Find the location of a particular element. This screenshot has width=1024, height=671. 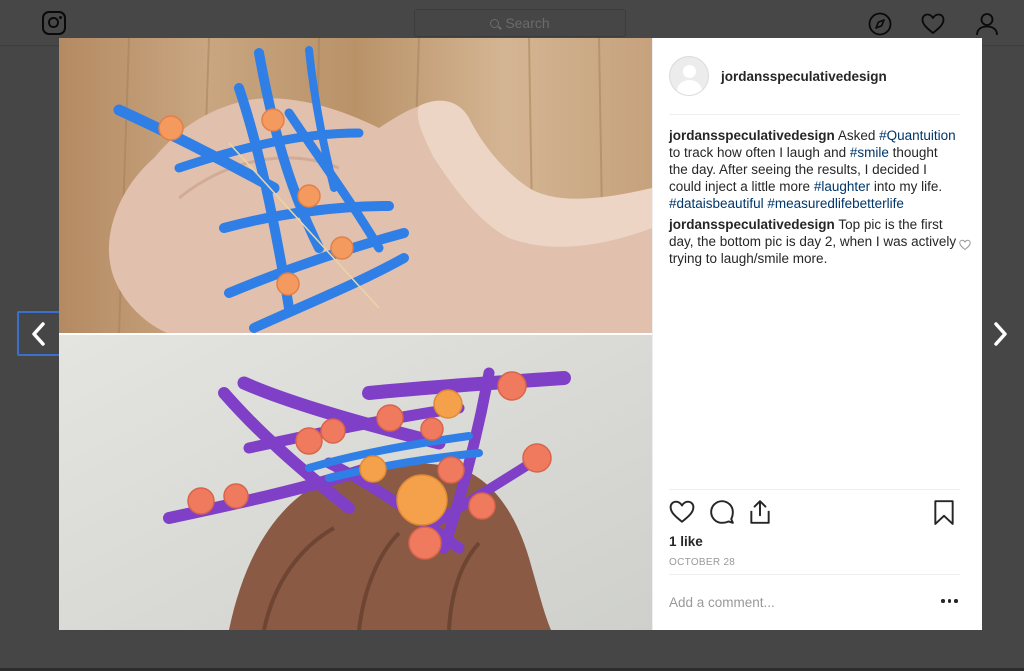

like-heart-icon is located at coordinates (682, 512).